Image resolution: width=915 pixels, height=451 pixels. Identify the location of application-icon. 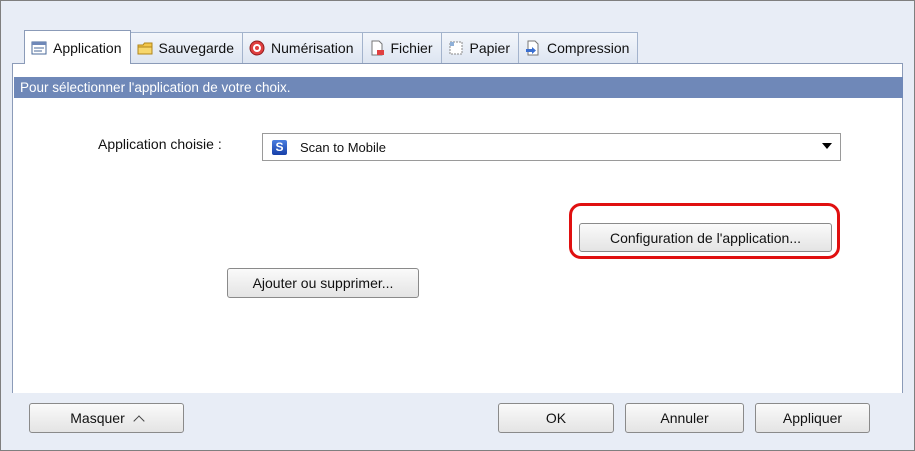
(39, 48).